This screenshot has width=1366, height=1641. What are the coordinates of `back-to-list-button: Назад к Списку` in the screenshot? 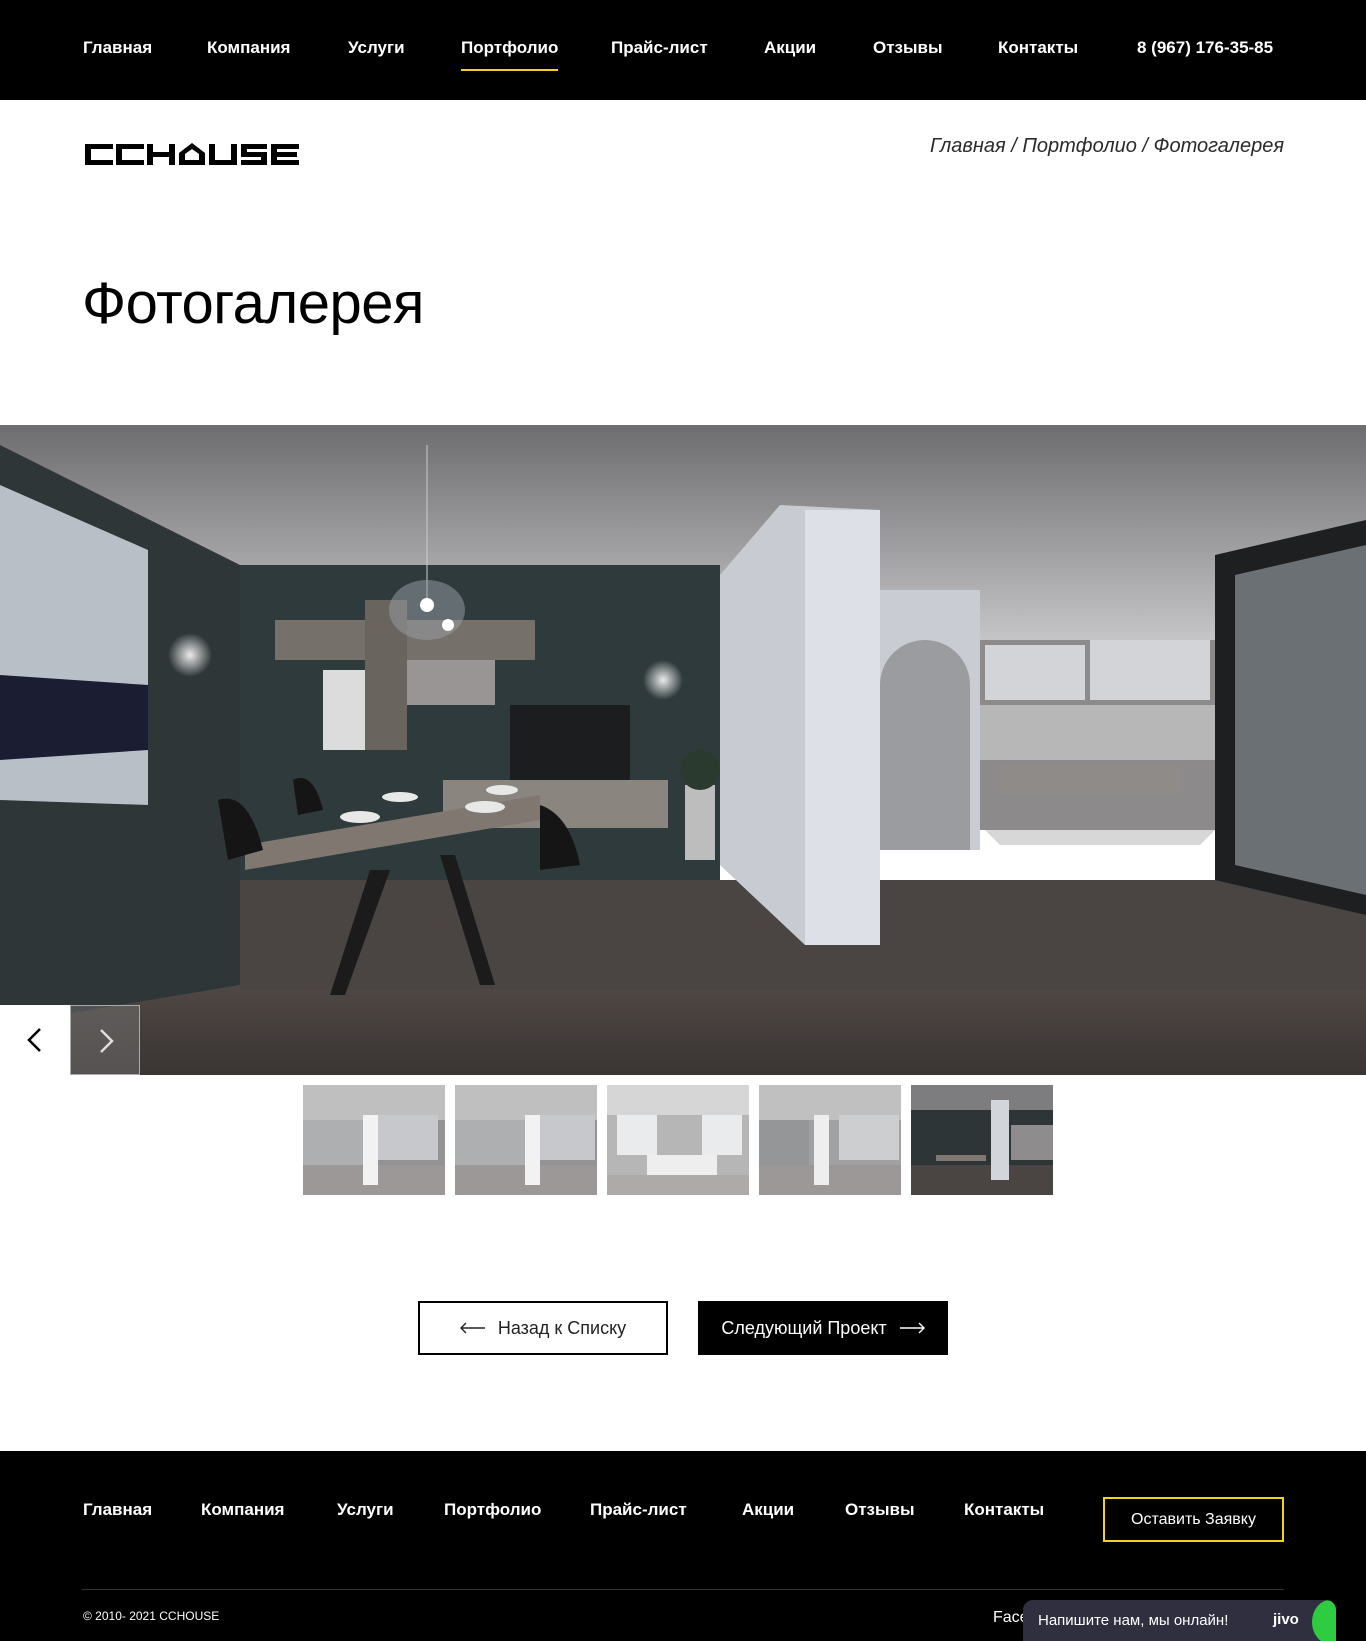 It's located at (543, 1328).